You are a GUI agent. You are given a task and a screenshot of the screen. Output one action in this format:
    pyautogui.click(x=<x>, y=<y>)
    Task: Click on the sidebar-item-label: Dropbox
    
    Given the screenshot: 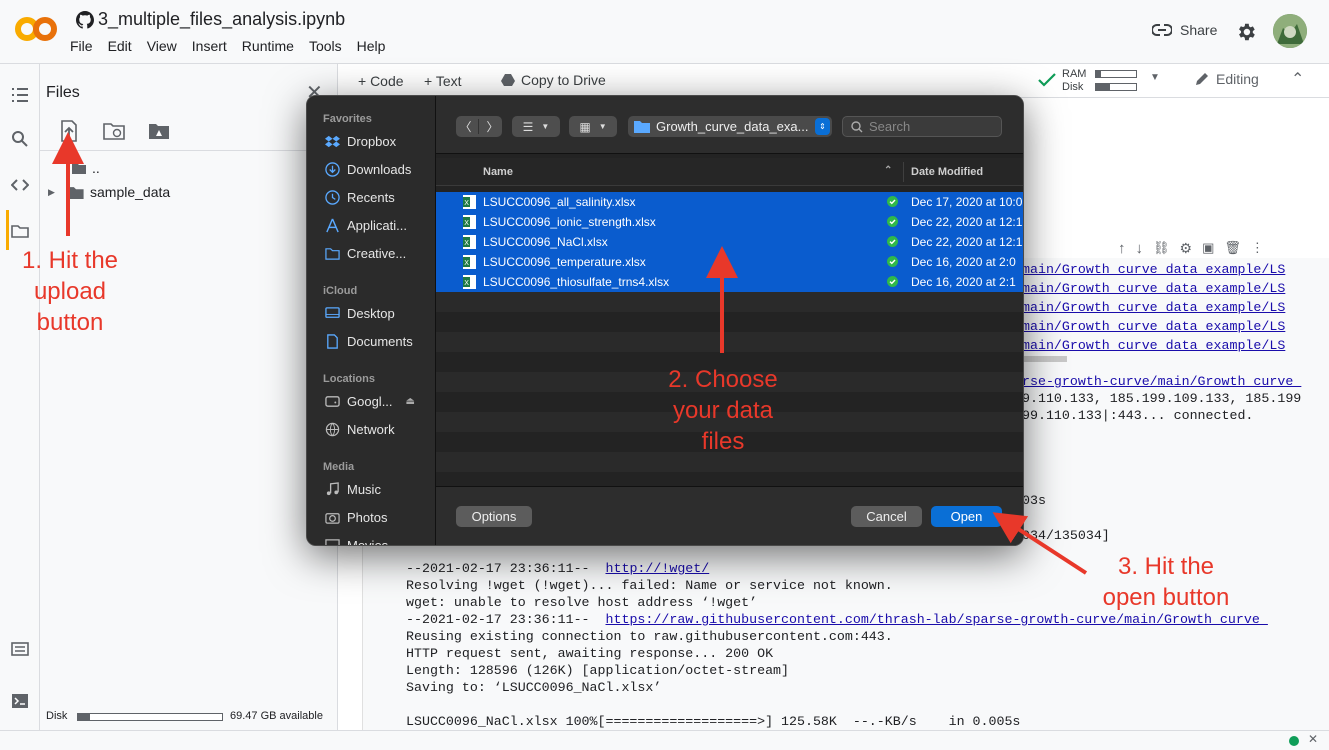 What is the action you would take?
    pyautogui.click(x=372, y=141)
    